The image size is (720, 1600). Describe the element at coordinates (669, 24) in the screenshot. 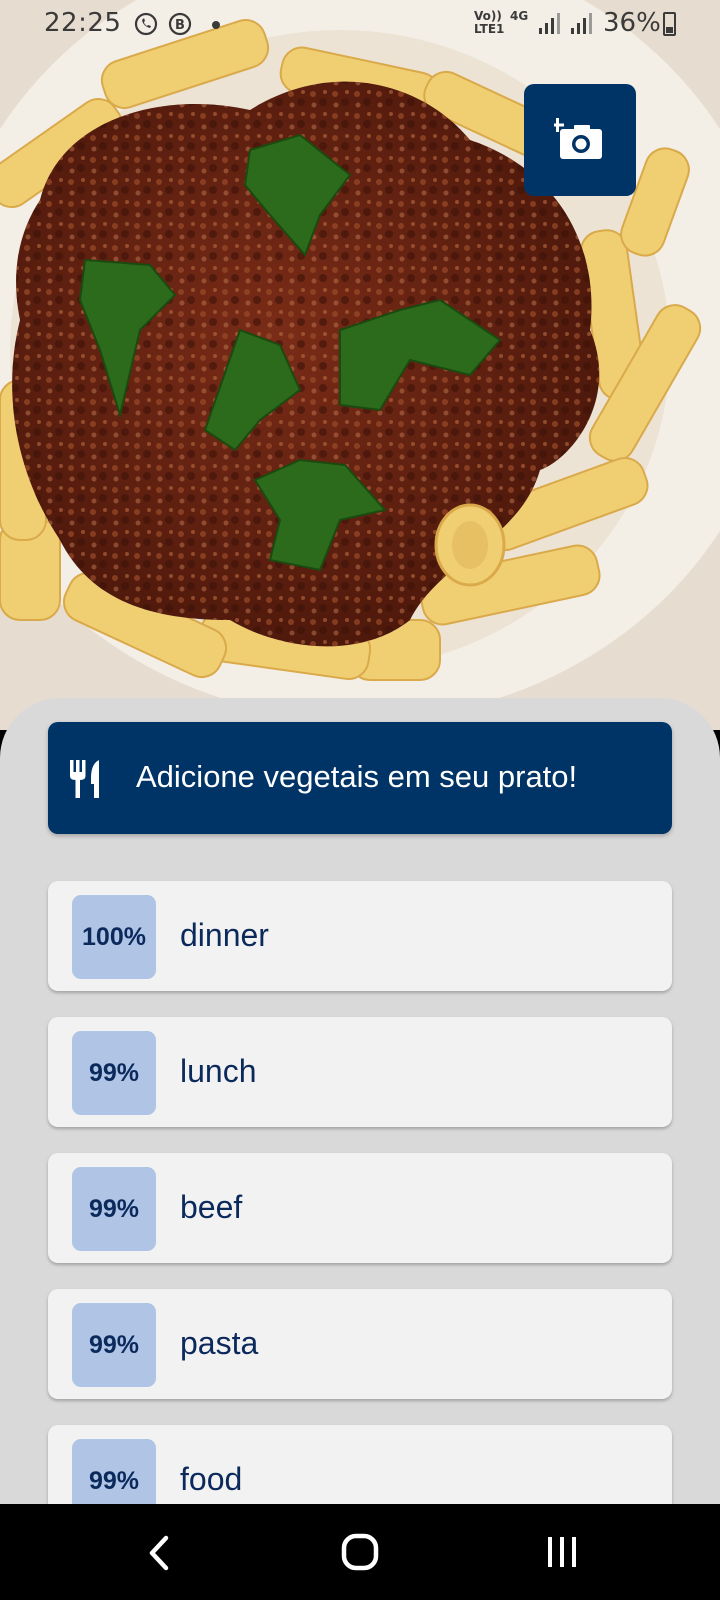

I see `battery-icon` at that location.